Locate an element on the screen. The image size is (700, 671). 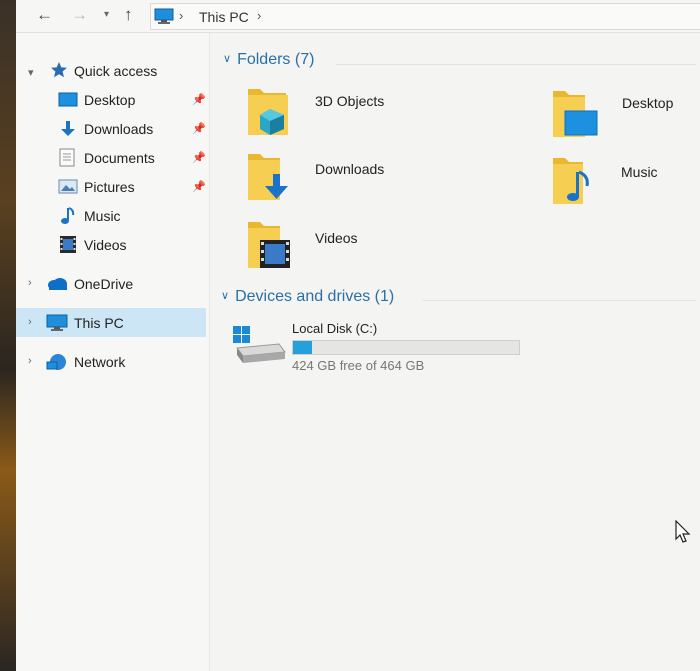
address-field: › This PC › is located at coordinates (425, 16).